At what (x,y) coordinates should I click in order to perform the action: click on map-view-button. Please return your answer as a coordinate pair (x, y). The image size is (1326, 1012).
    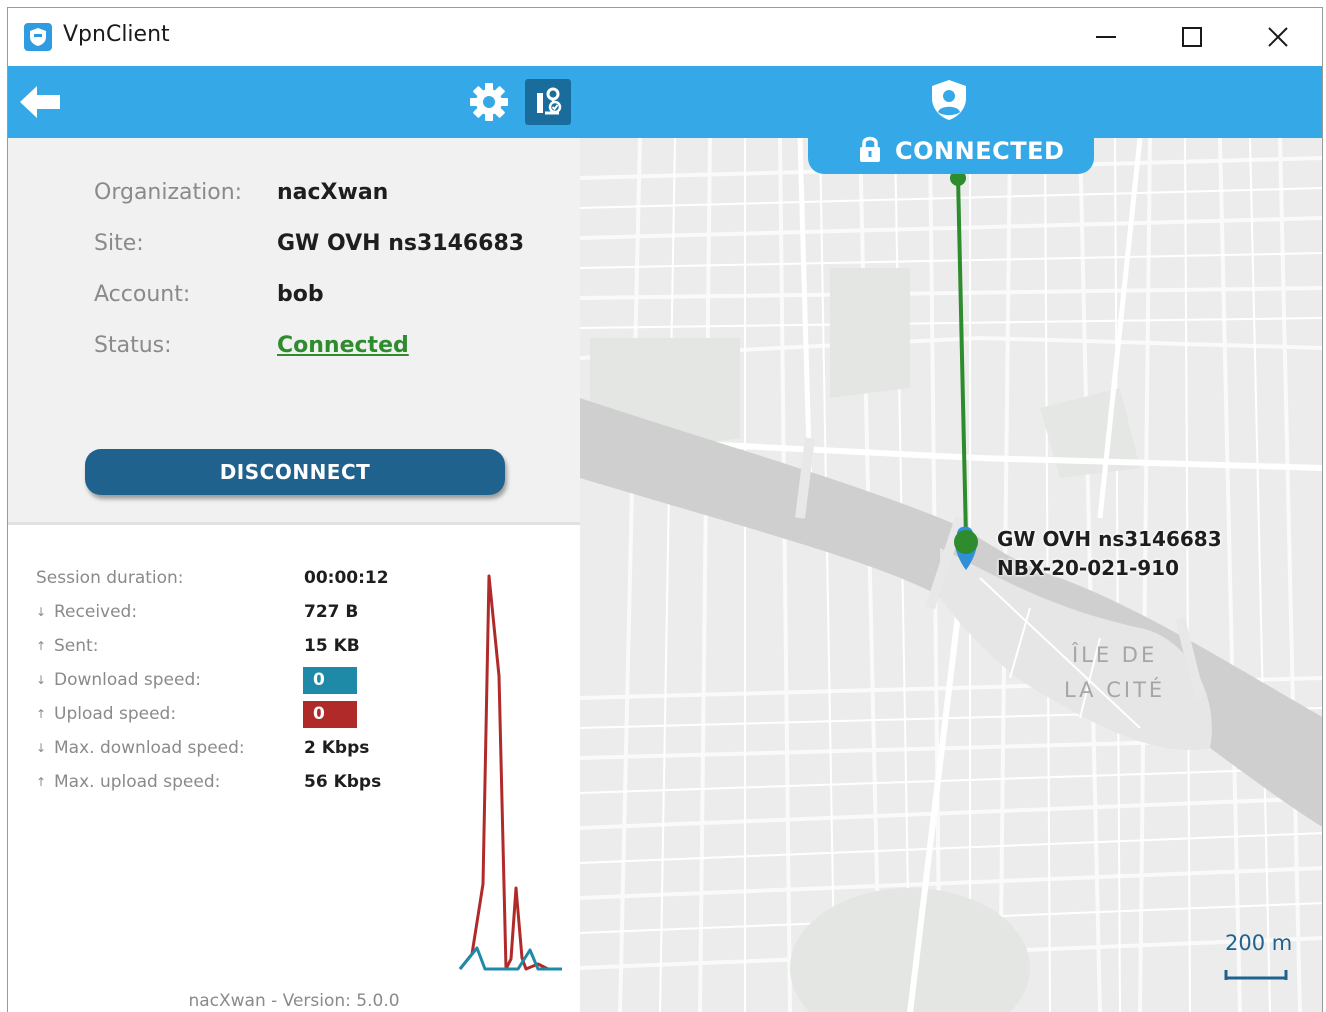
    Looking at the image, I should click on (548, 102).